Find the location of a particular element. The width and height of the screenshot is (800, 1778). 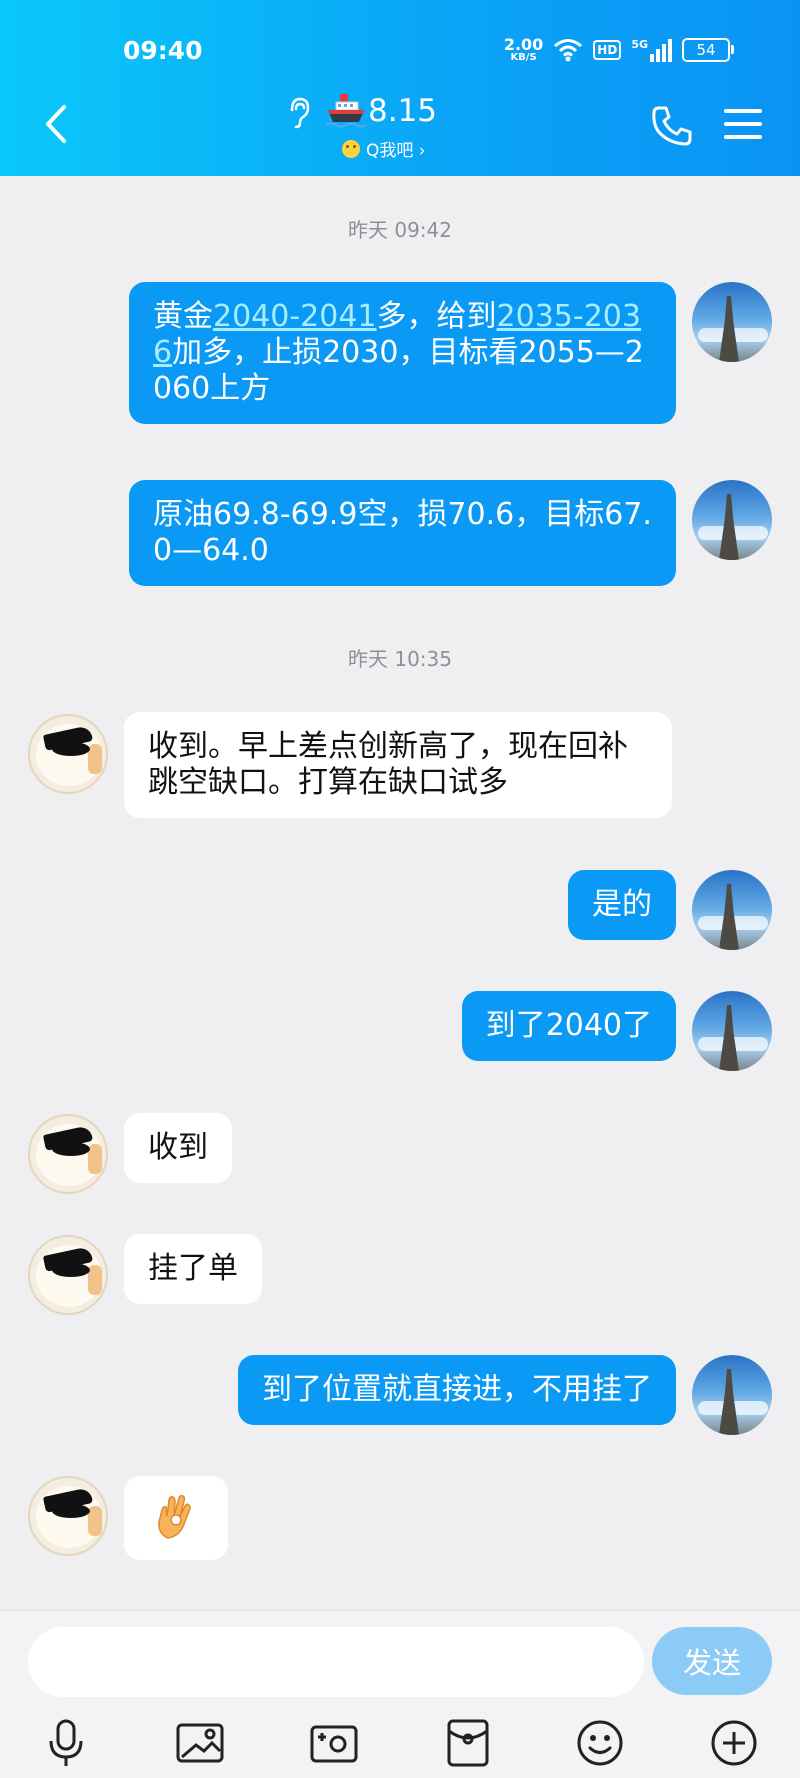

input-area: 发送 is located at coordinates (400, 1694).